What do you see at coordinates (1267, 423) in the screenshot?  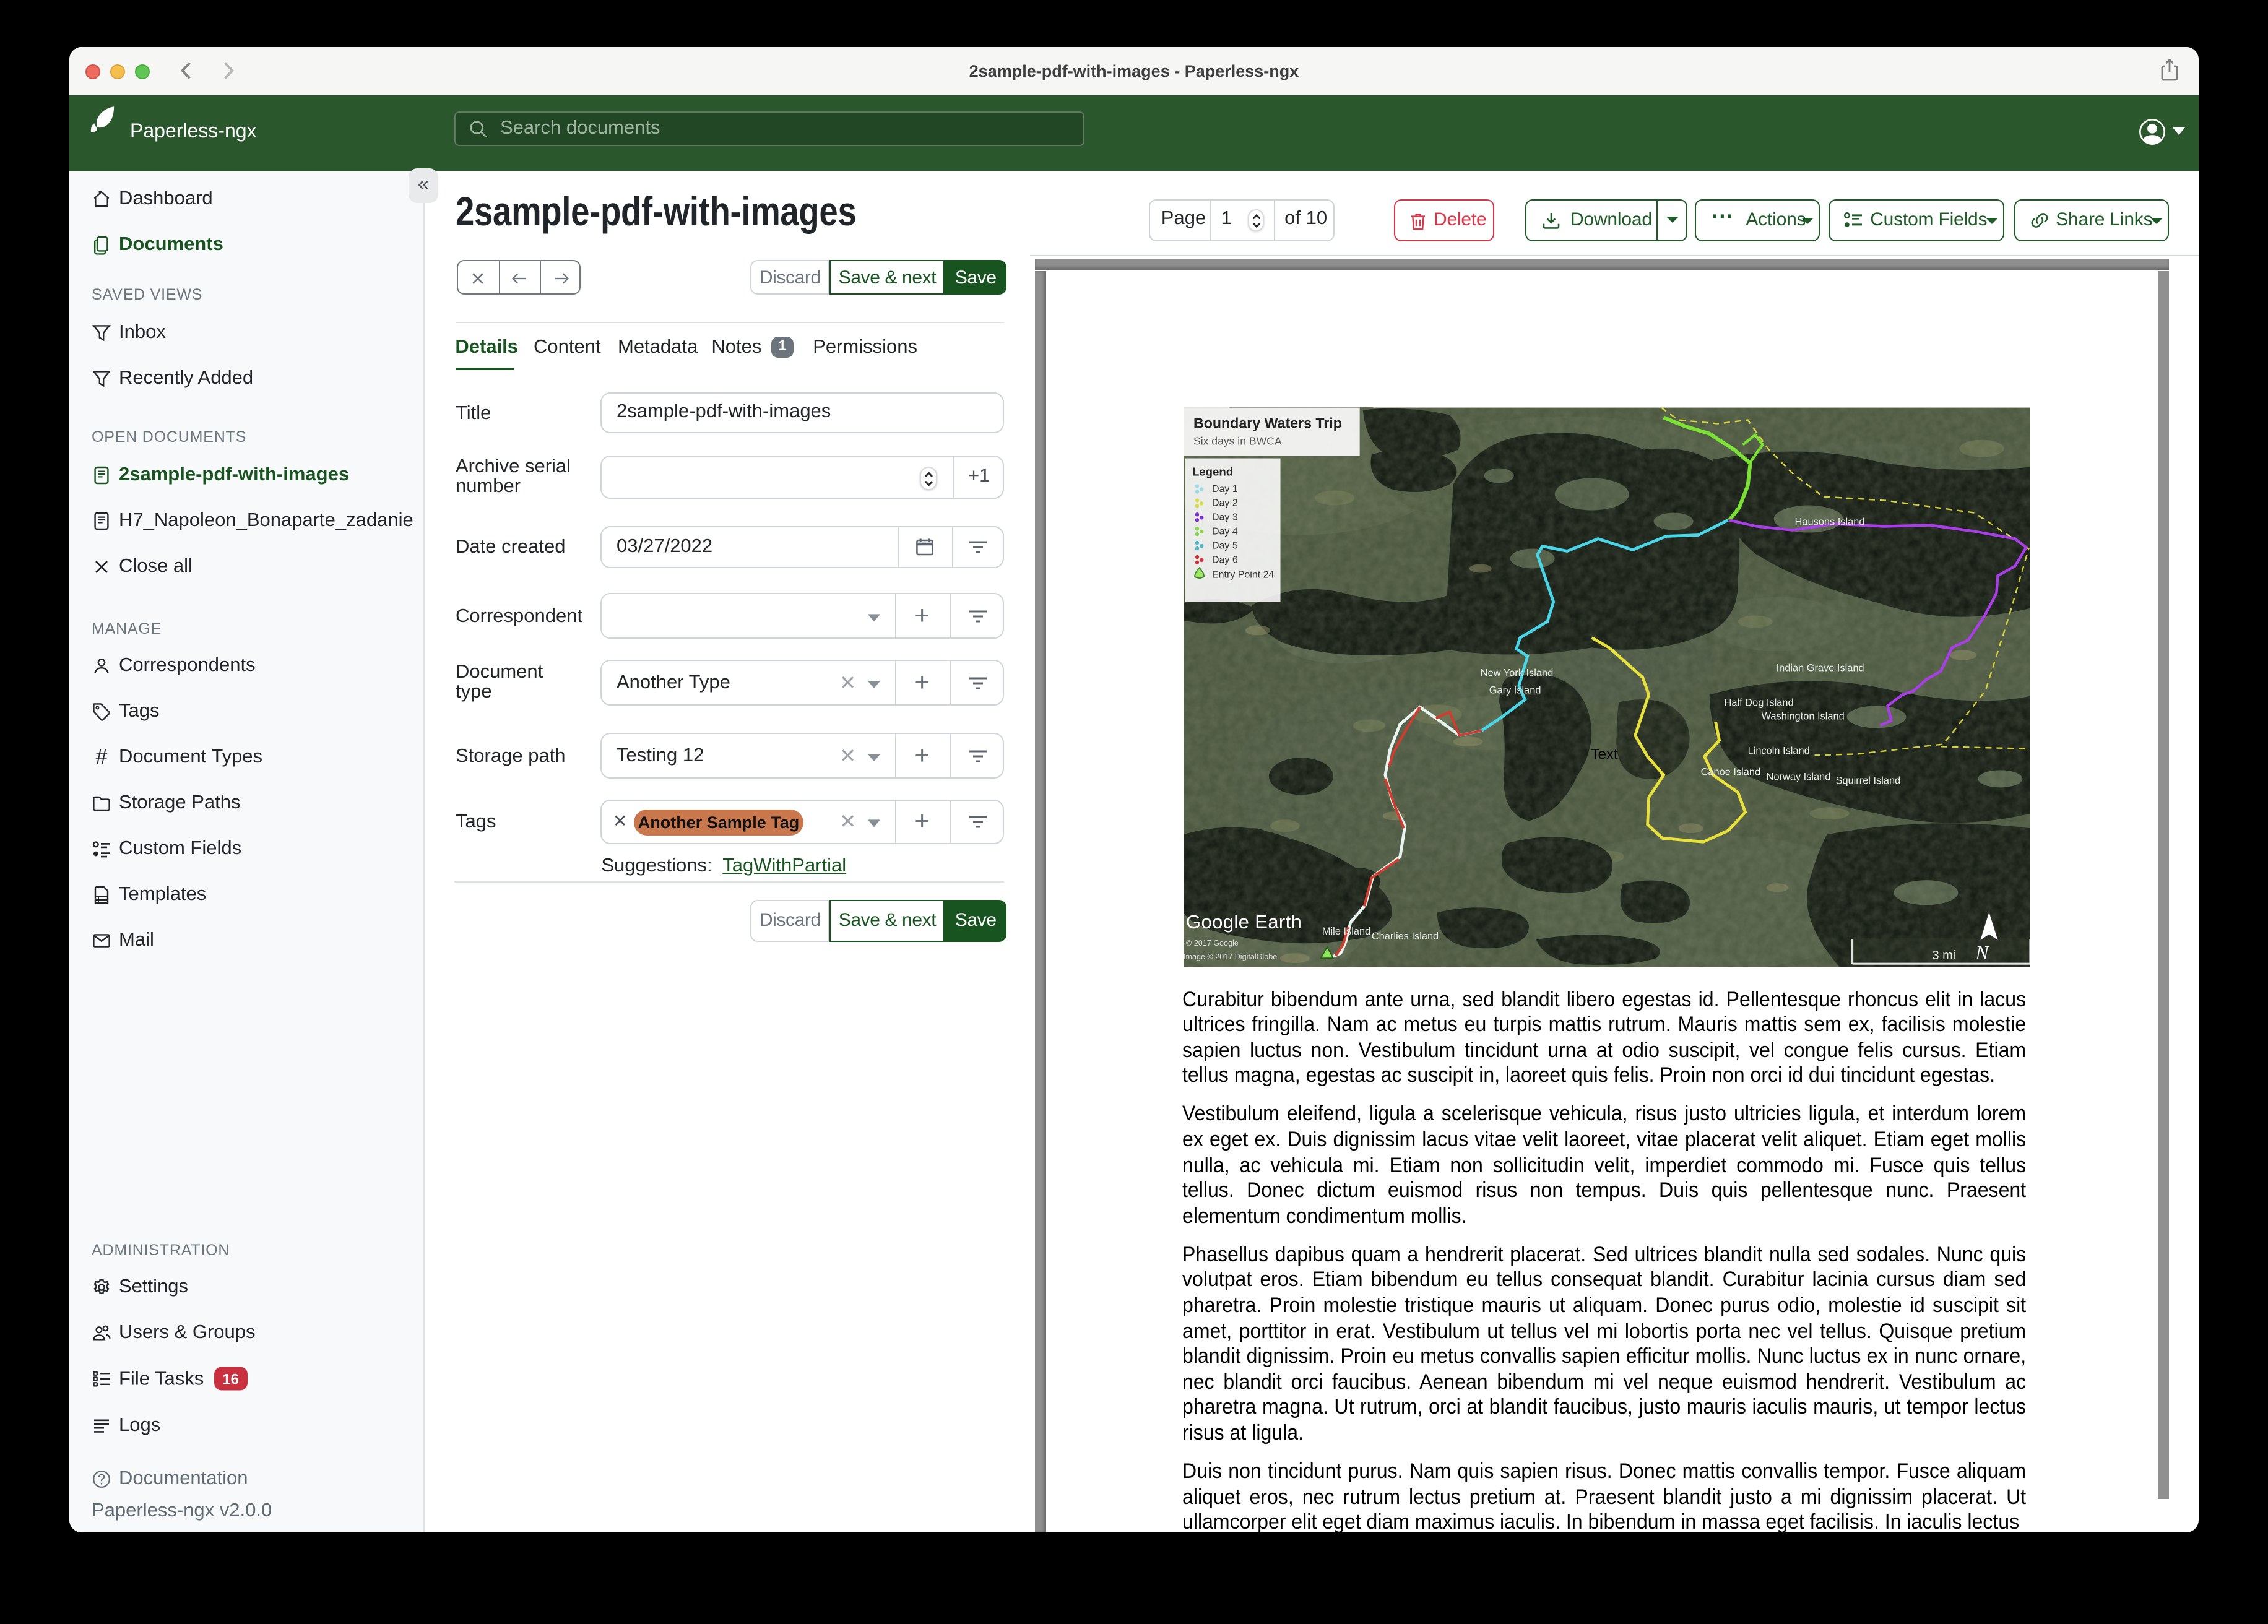 I see `svg-text: Boundary Waters Trip` at bounding box center [1267, 423].